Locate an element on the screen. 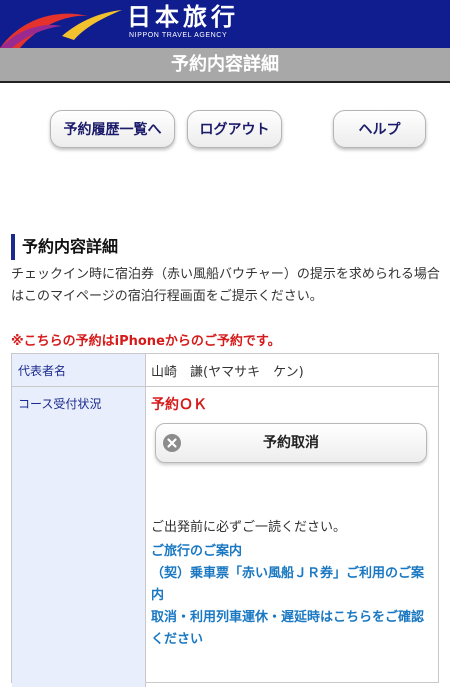 The image size is (450, 687). page-title: 予約内容詳細 is located at coordinates (225, 65).